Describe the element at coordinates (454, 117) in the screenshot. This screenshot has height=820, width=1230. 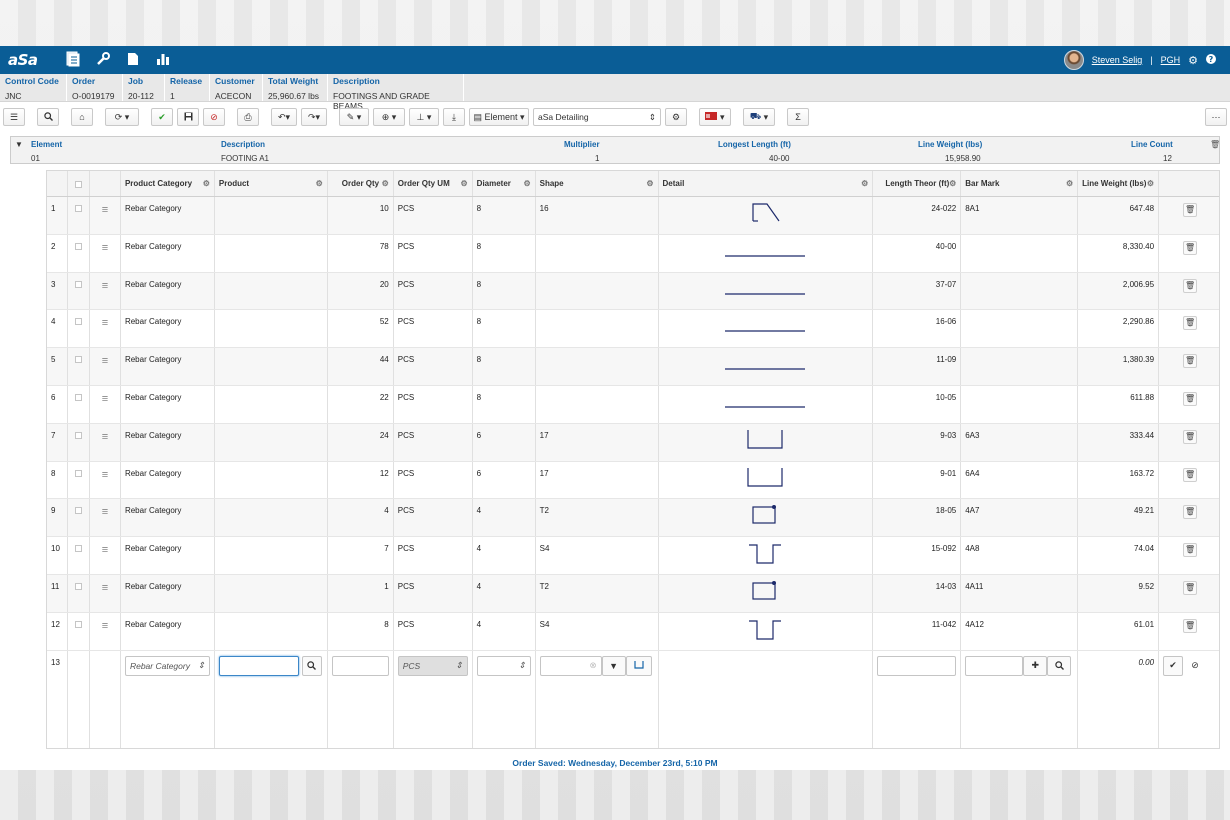
I see `download-button: ⤓` at that location.